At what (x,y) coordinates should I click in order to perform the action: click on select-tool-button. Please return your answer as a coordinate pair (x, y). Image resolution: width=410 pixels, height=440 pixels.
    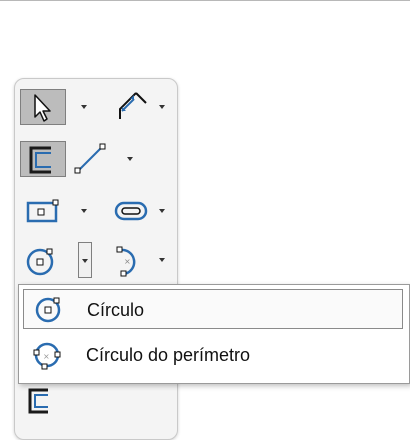
    Looking at the image, I should click on (43, 107).